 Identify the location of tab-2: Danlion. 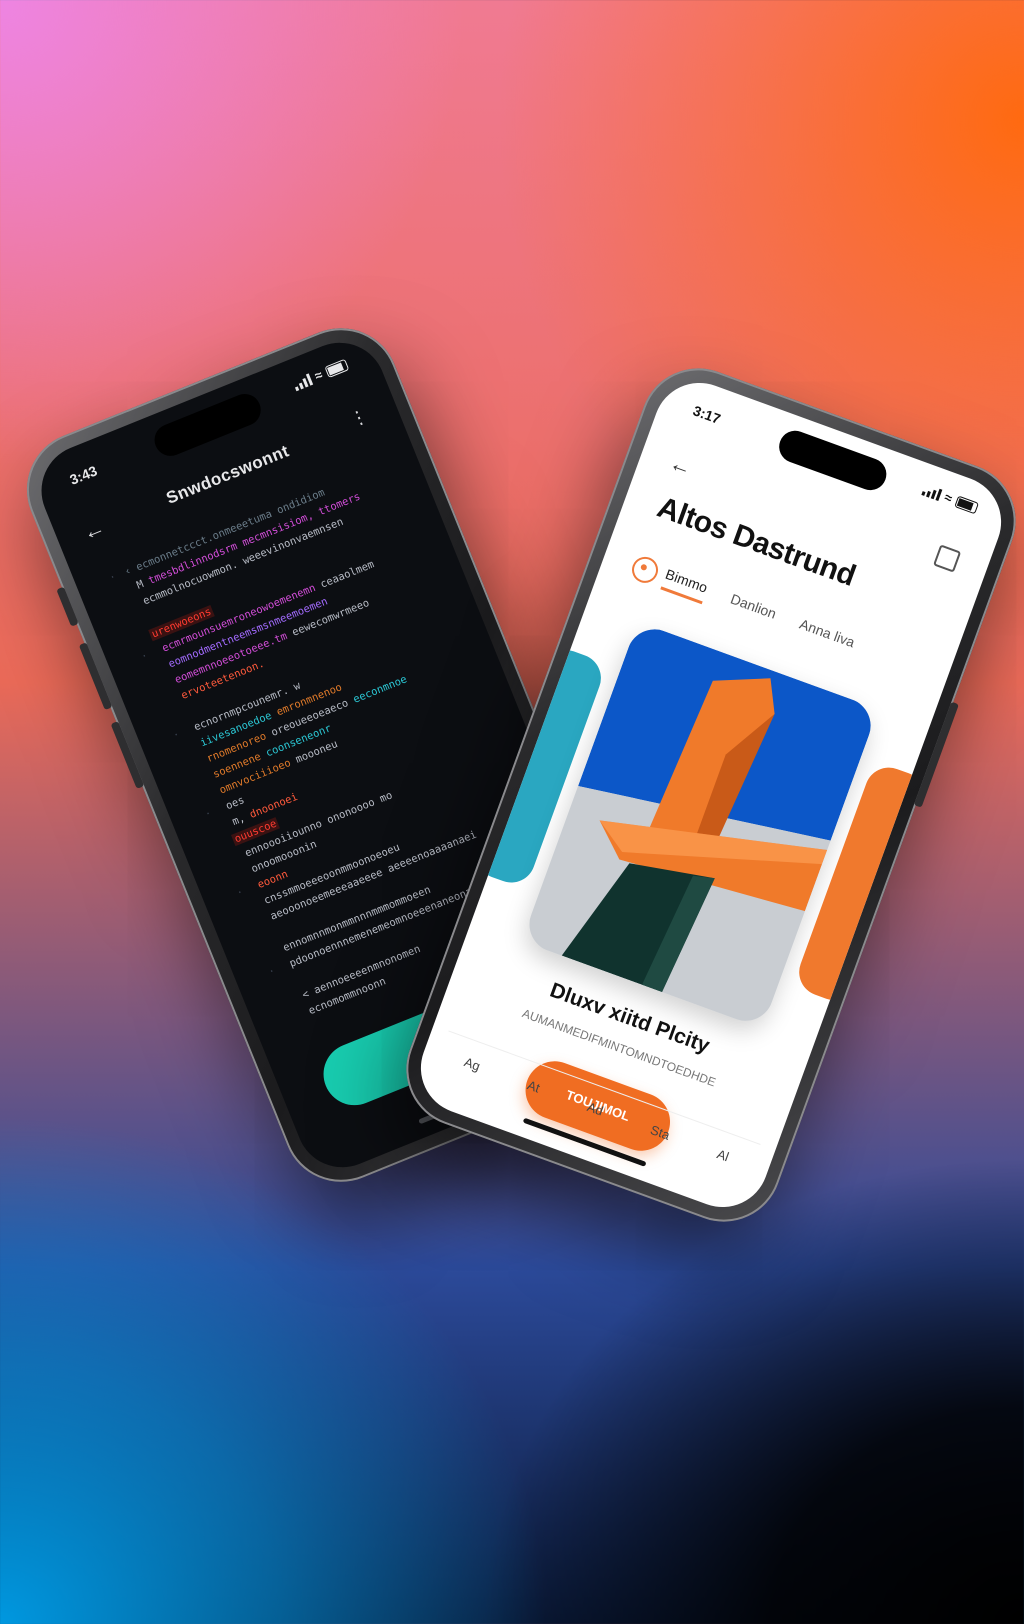
(752, 608).